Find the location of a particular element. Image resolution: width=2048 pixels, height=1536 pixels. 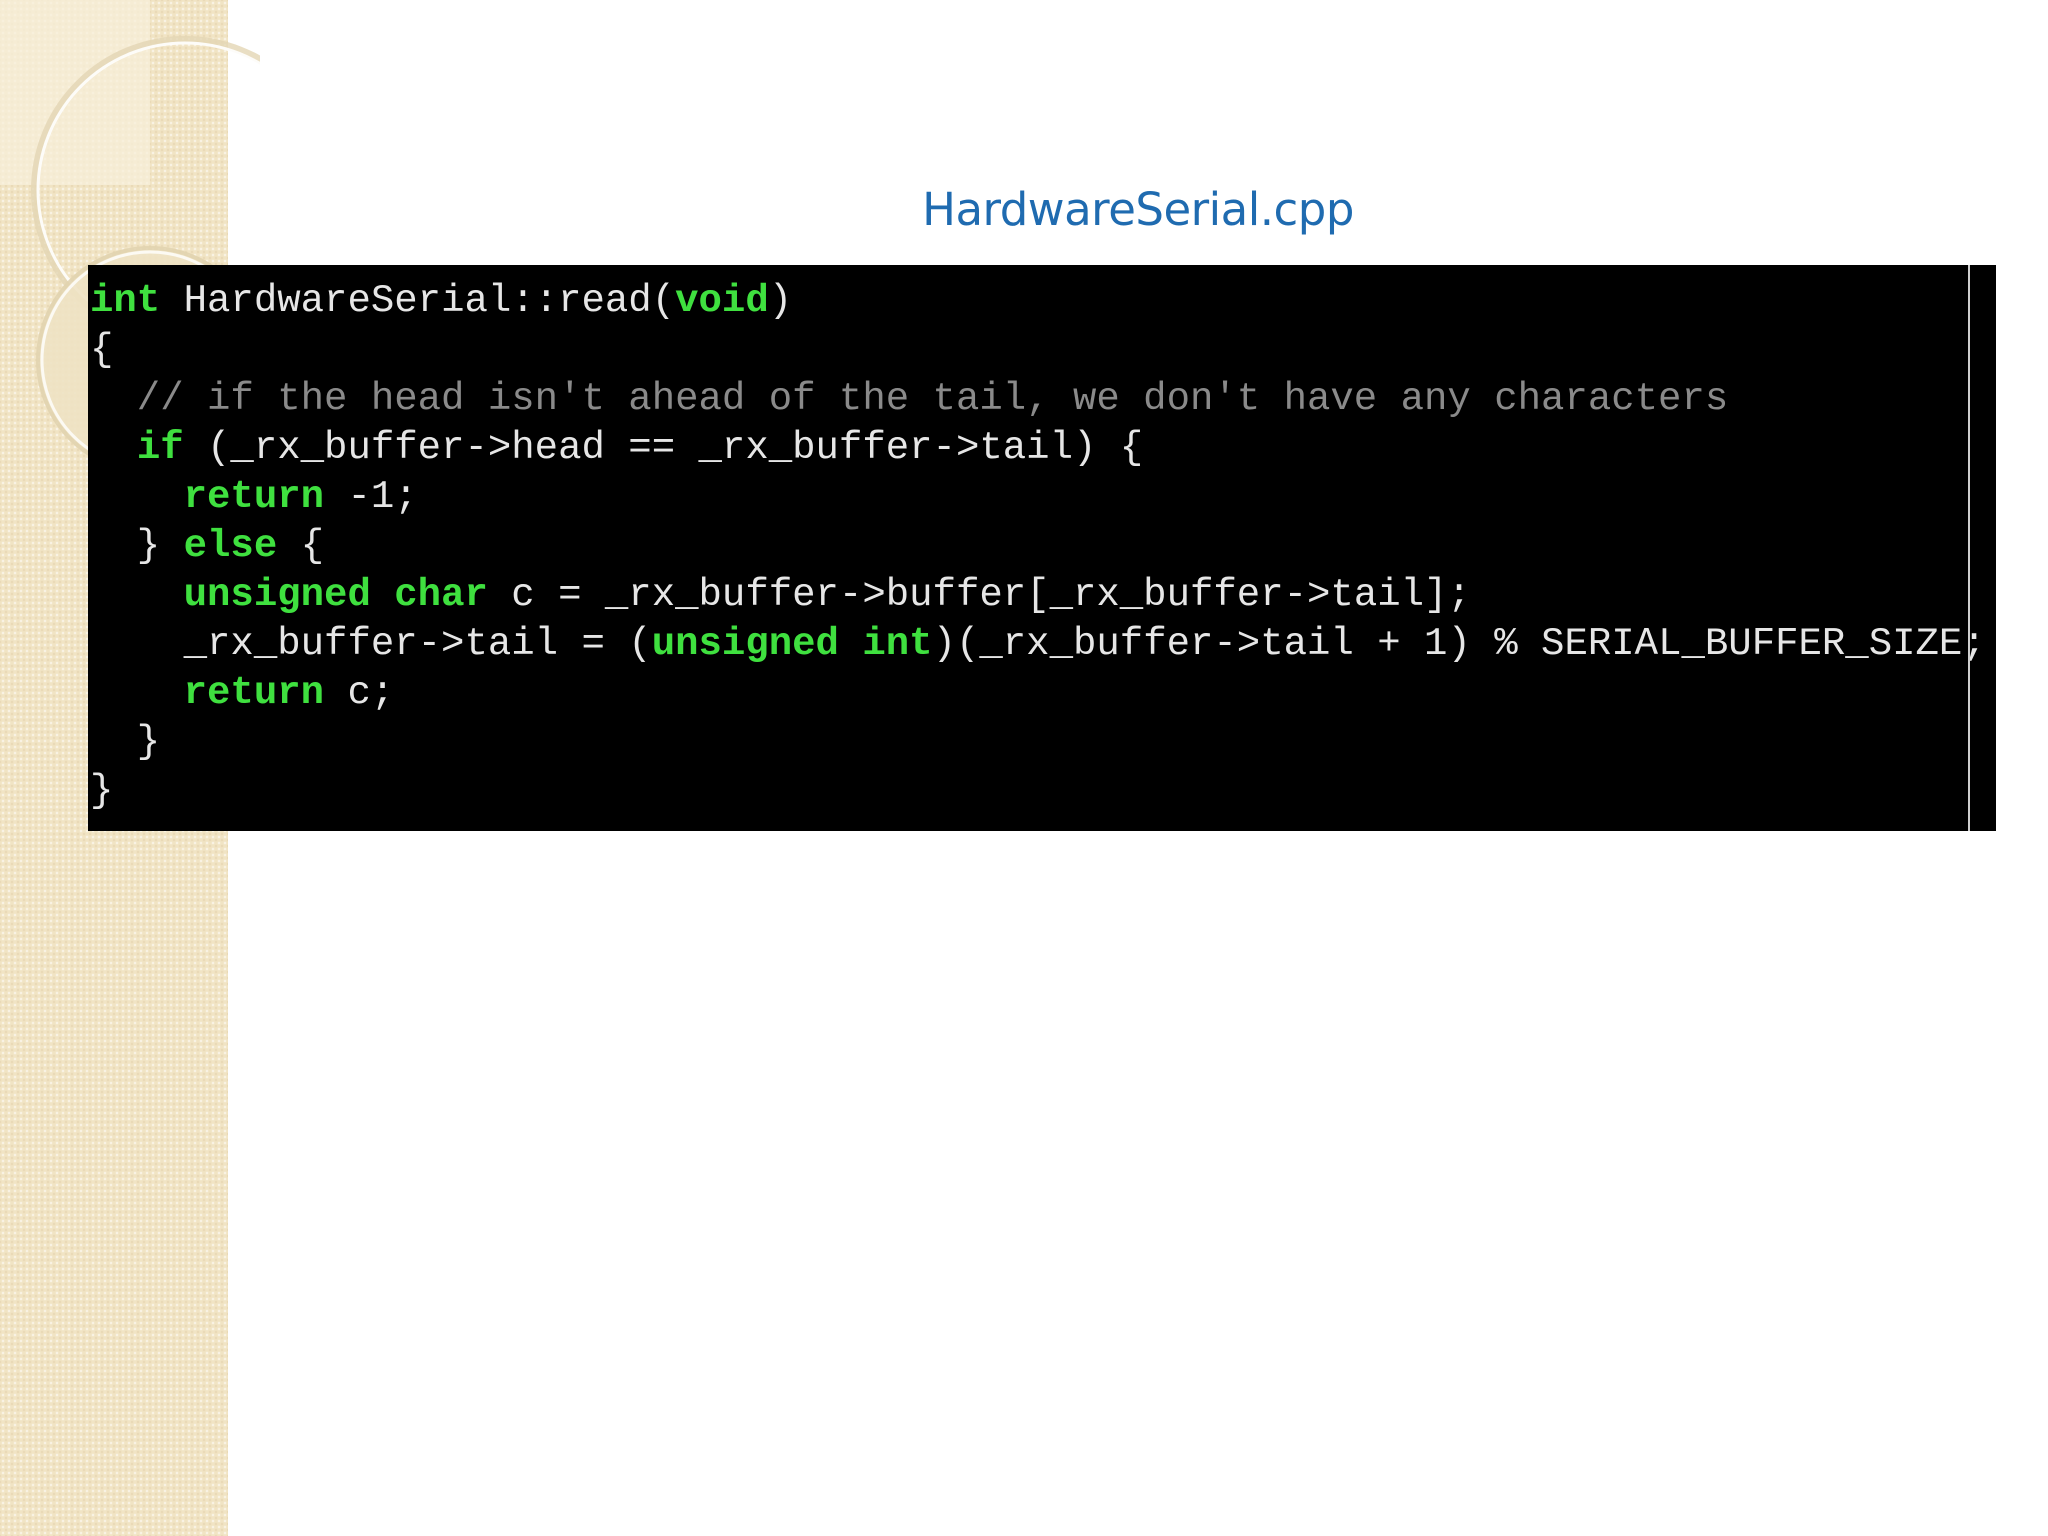

code-line: { is located at coordinates (1038, 350).